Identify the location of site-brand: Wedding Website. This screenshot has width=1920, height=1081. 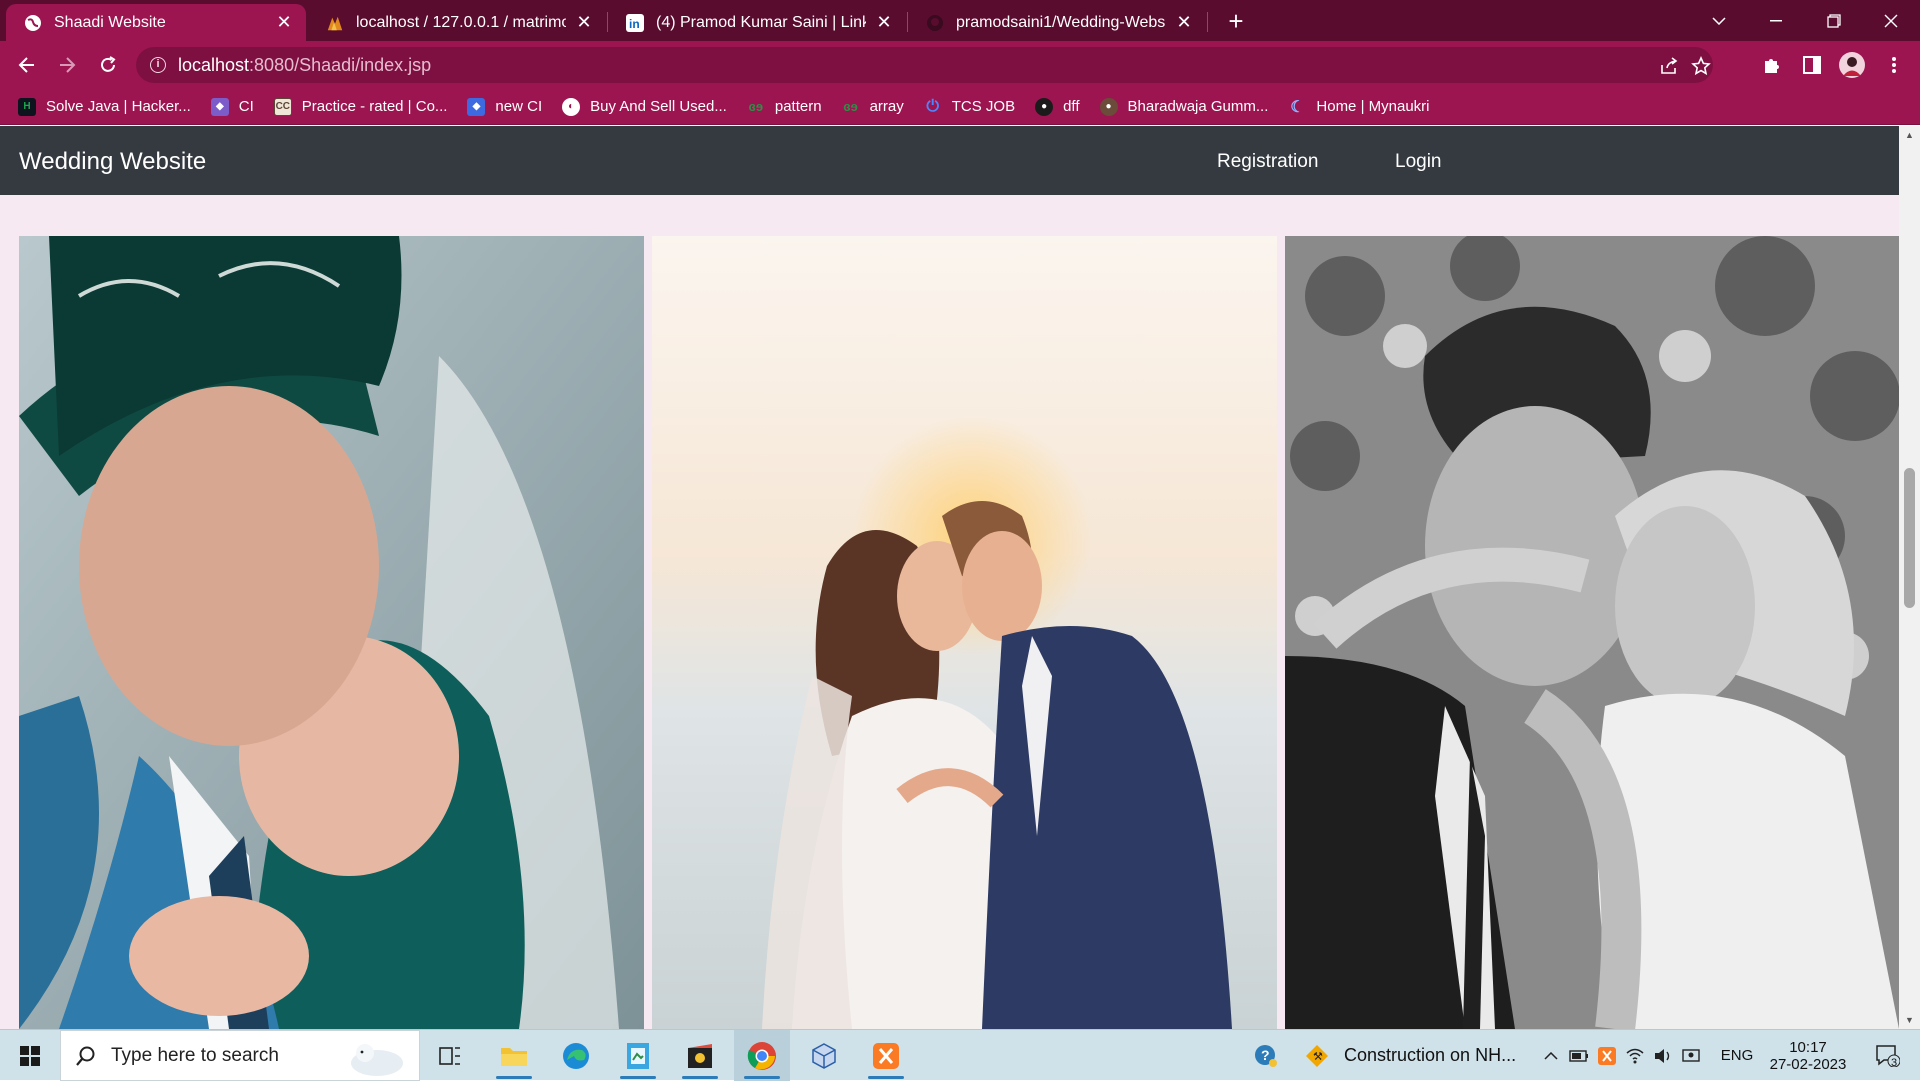
(112, 162).